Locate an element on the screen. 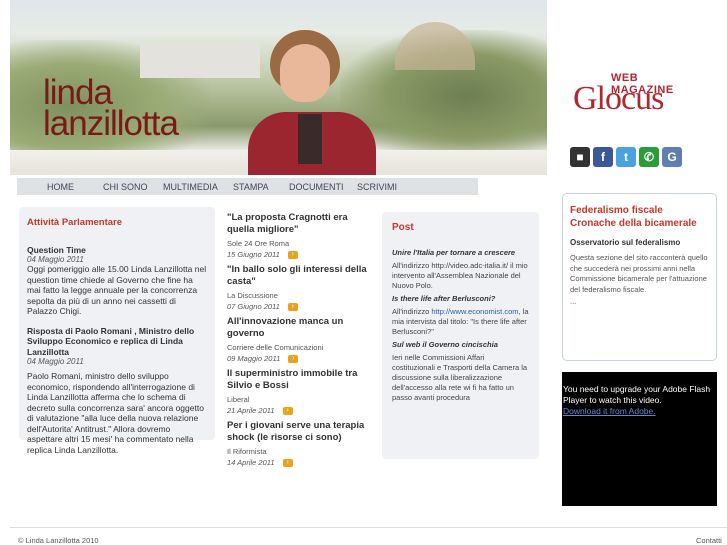 This screenshot has height=545, width=727. news-date-row: 21 Aprile 2011 › is located at coordinates (299, 410).